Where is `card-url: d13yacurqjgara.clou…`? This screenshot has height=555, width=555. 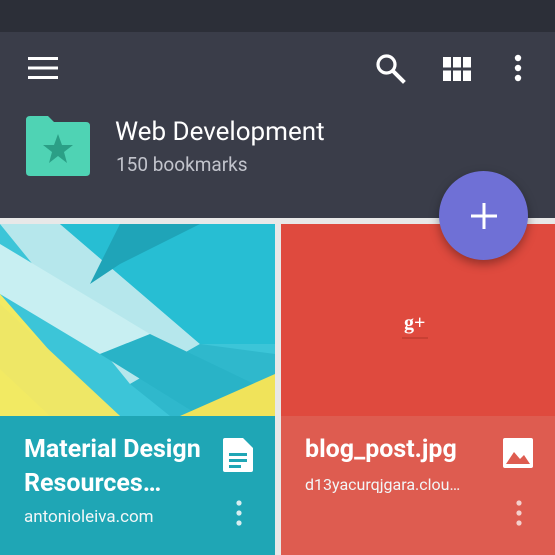
card-url: d13yacurqjgara.clou… is located at coordinates (383, 484).